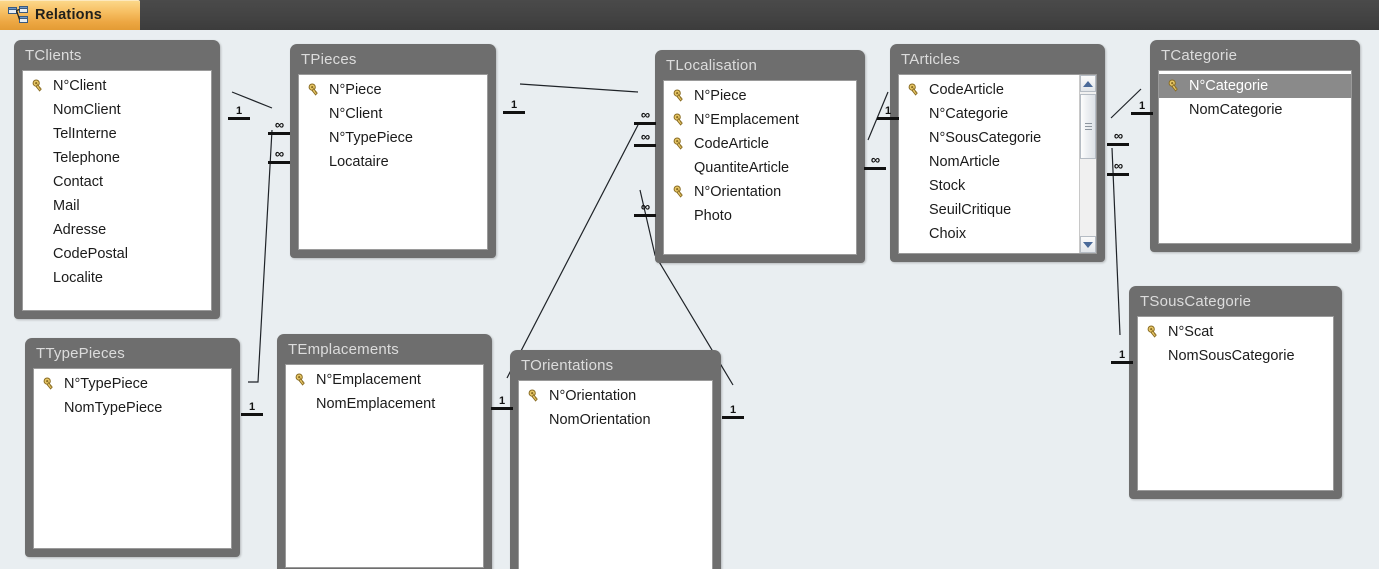 The height and width of the screenshot is (569, 1379). Describe the element at coordinates (117, 55) in the screenshot. I see `table-title: TClients` at that location.